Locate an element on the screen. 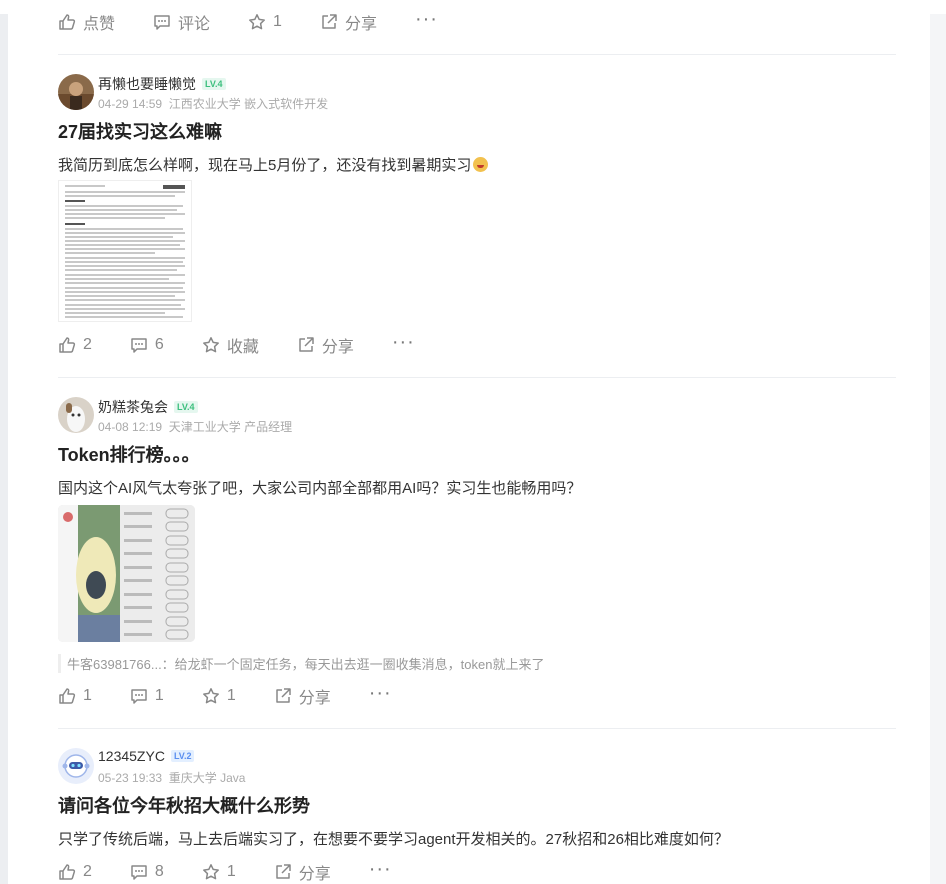 The width and height of the screenshot is (946, 884). left-gutter is located at coordinates (4, 442).